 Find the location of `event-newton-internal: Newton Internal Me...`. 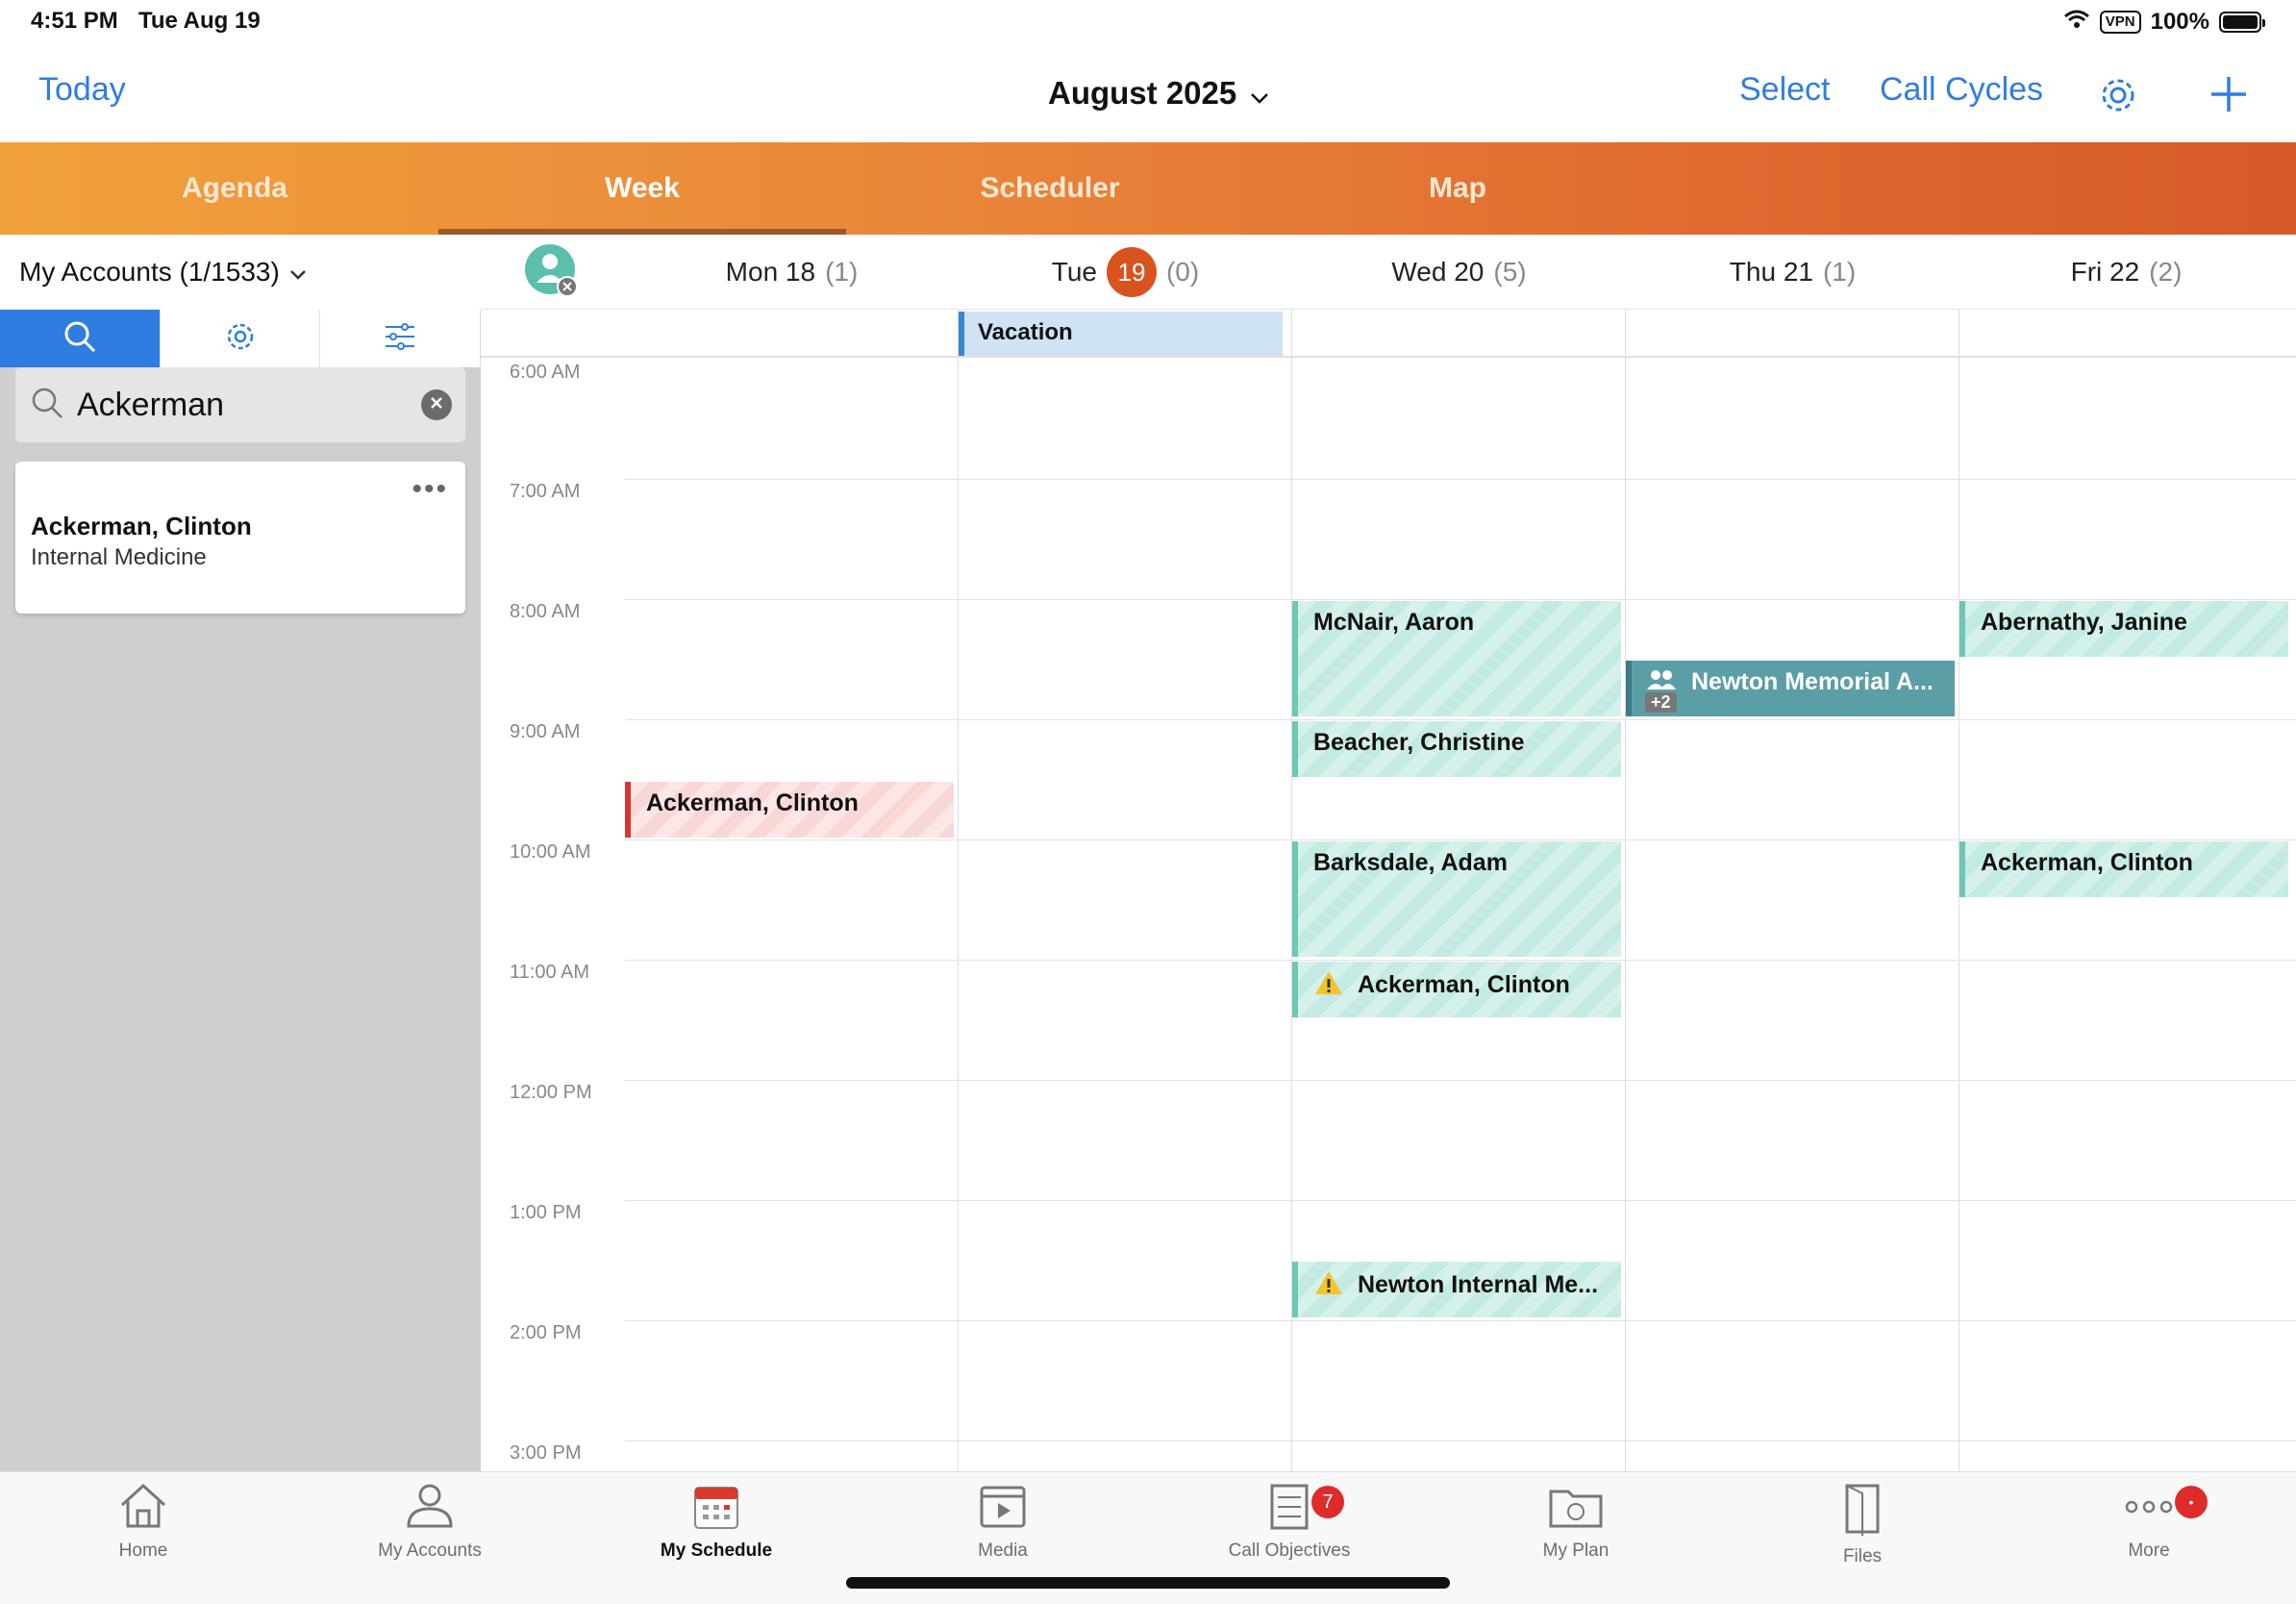

event-newton-internal: Newton Internal Me... is located at coordinates (1456, 1289).